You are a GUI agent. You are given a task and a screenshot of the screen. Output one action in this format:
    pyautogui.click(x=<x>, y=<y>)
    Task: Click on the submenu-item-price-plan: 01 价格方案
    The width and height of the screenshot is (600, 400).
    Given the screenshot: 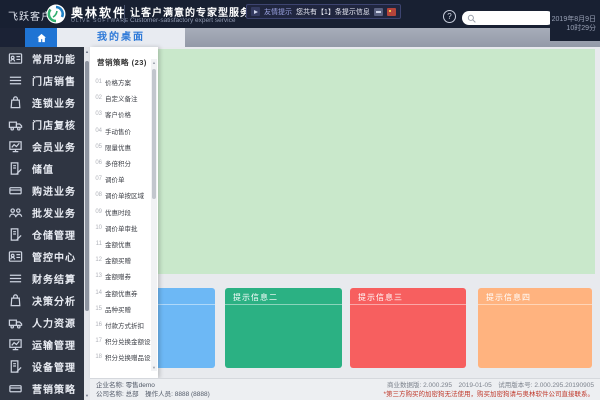 What is the action you would take?
    pyautogui.click(x=126, y=82)
    